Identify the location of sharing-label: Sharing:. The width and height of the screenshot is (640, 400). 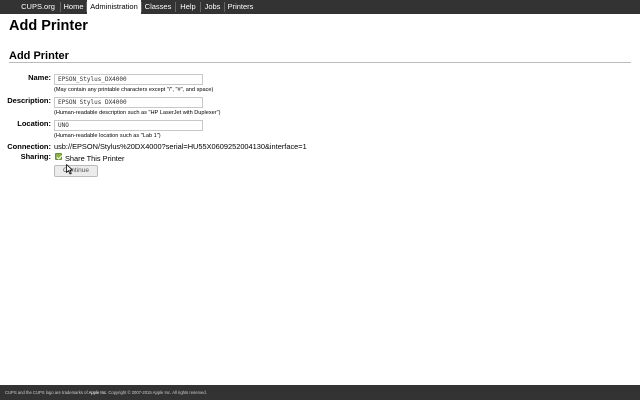
(35, 156).